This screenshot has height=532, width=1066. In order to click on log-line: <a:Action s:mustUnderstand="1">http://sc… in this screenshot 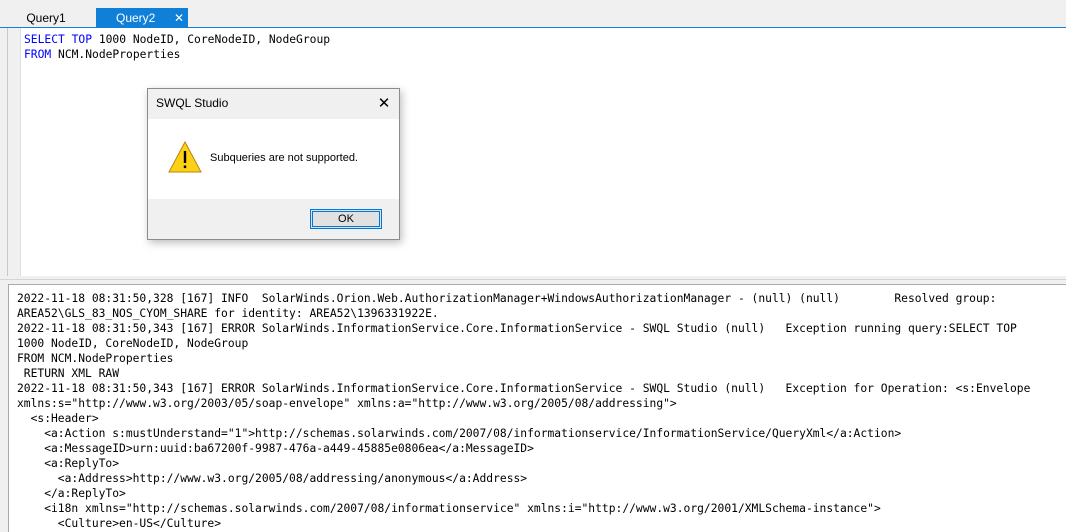, I will do `click(459, 433)`.